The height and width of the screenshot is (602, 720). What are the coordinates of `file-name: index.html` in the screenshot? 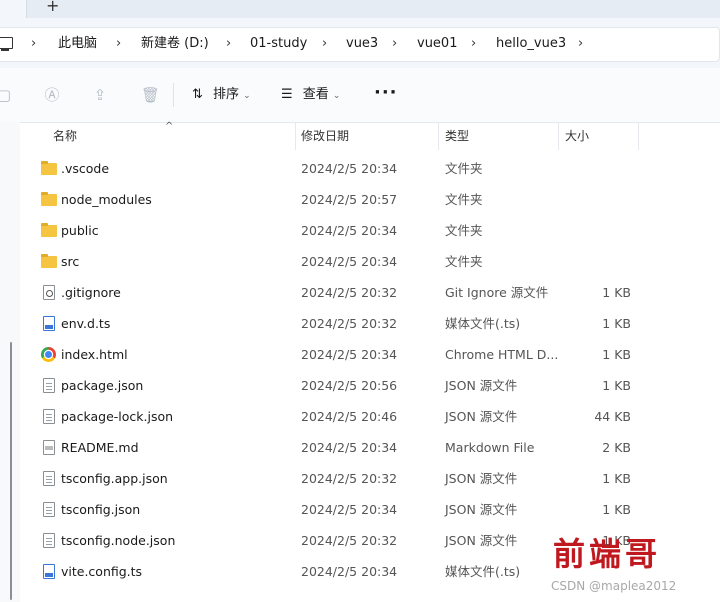 It's located at (94, 354).